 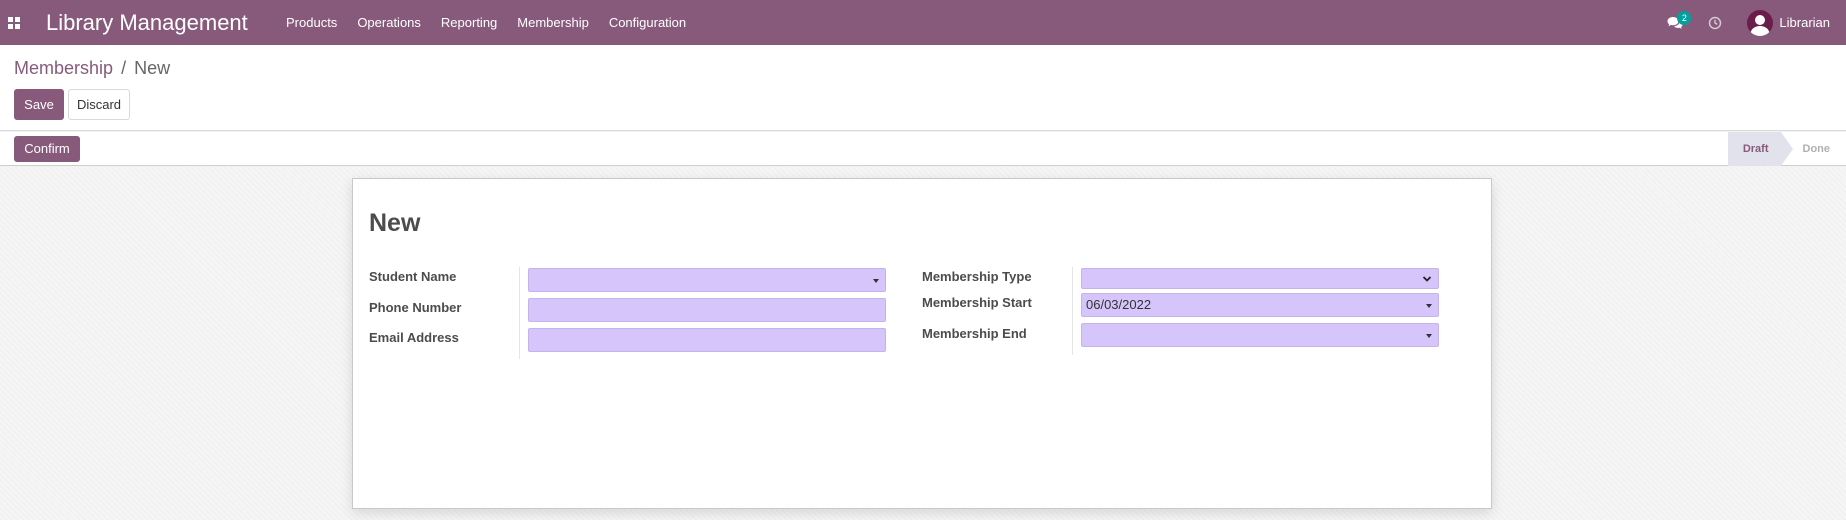 I want to click on student-name-field, so click(x=707, y=280).